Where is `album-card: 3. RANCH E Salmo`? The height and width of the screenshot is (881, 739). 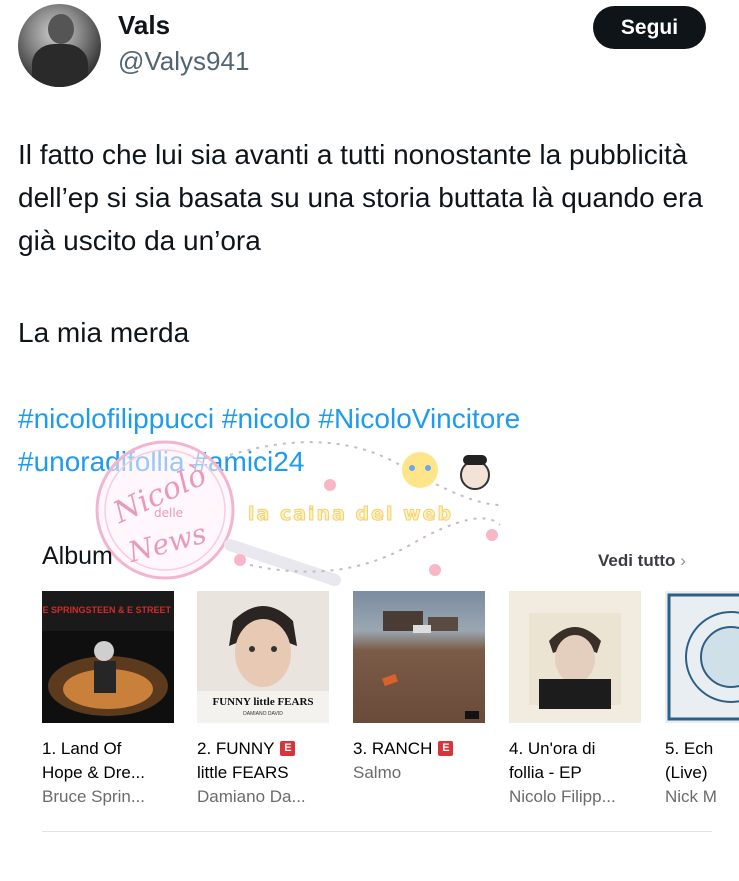 album-card: 3. RANCH E Salmo is located at coordinates (419, 688).